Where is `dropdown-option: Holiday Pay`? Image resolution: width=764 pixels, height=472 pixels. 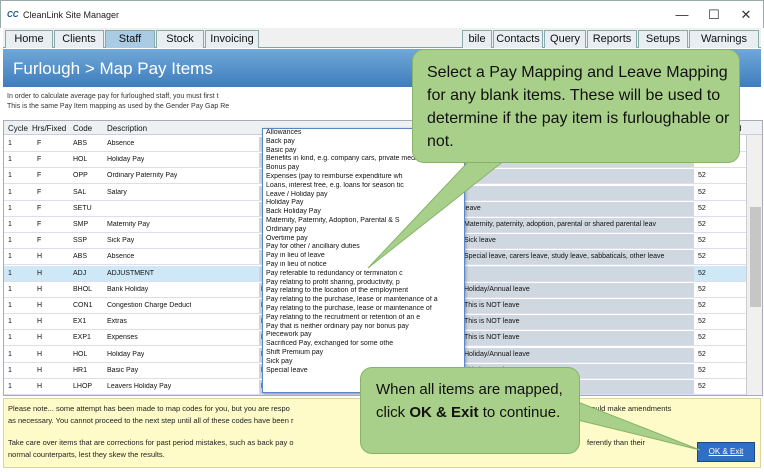 dropdown-option: Holiday Pay is located at coordinates (363, 203).